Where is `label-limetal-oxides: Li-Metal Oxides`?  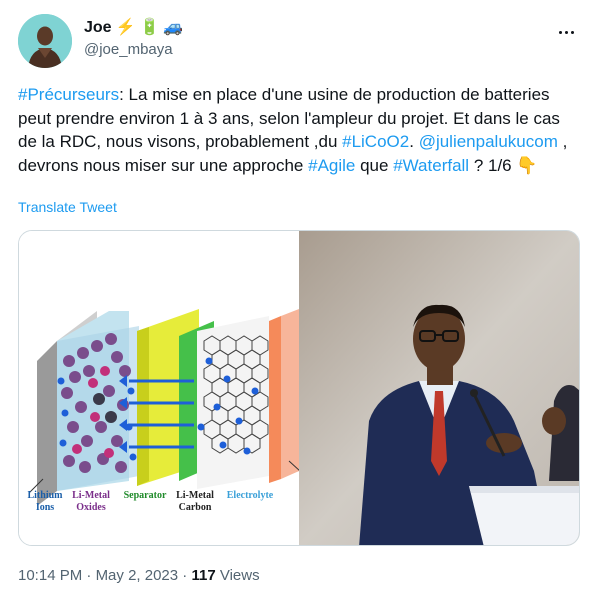 label-limetal-oxides: Li-Metal Oxides is located at coordinates (91, 502).